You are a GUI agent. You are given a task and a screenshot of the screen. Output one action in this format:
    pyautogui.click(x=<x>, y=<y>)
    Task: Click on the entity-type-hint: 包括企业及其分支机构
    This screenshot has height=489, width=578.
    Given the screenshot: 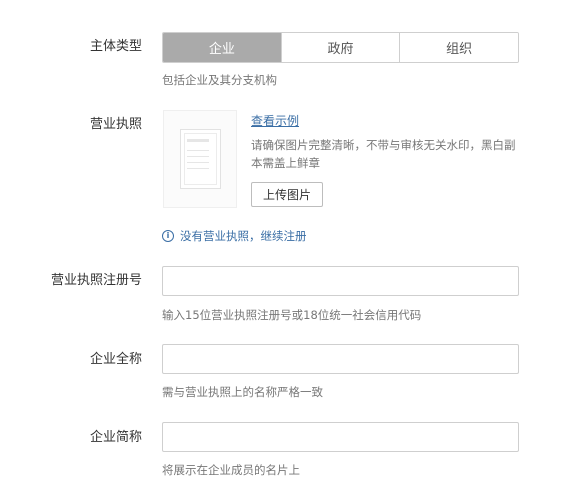 What is the action you would take?
    pyautogui.click(x=219, y=80)
    